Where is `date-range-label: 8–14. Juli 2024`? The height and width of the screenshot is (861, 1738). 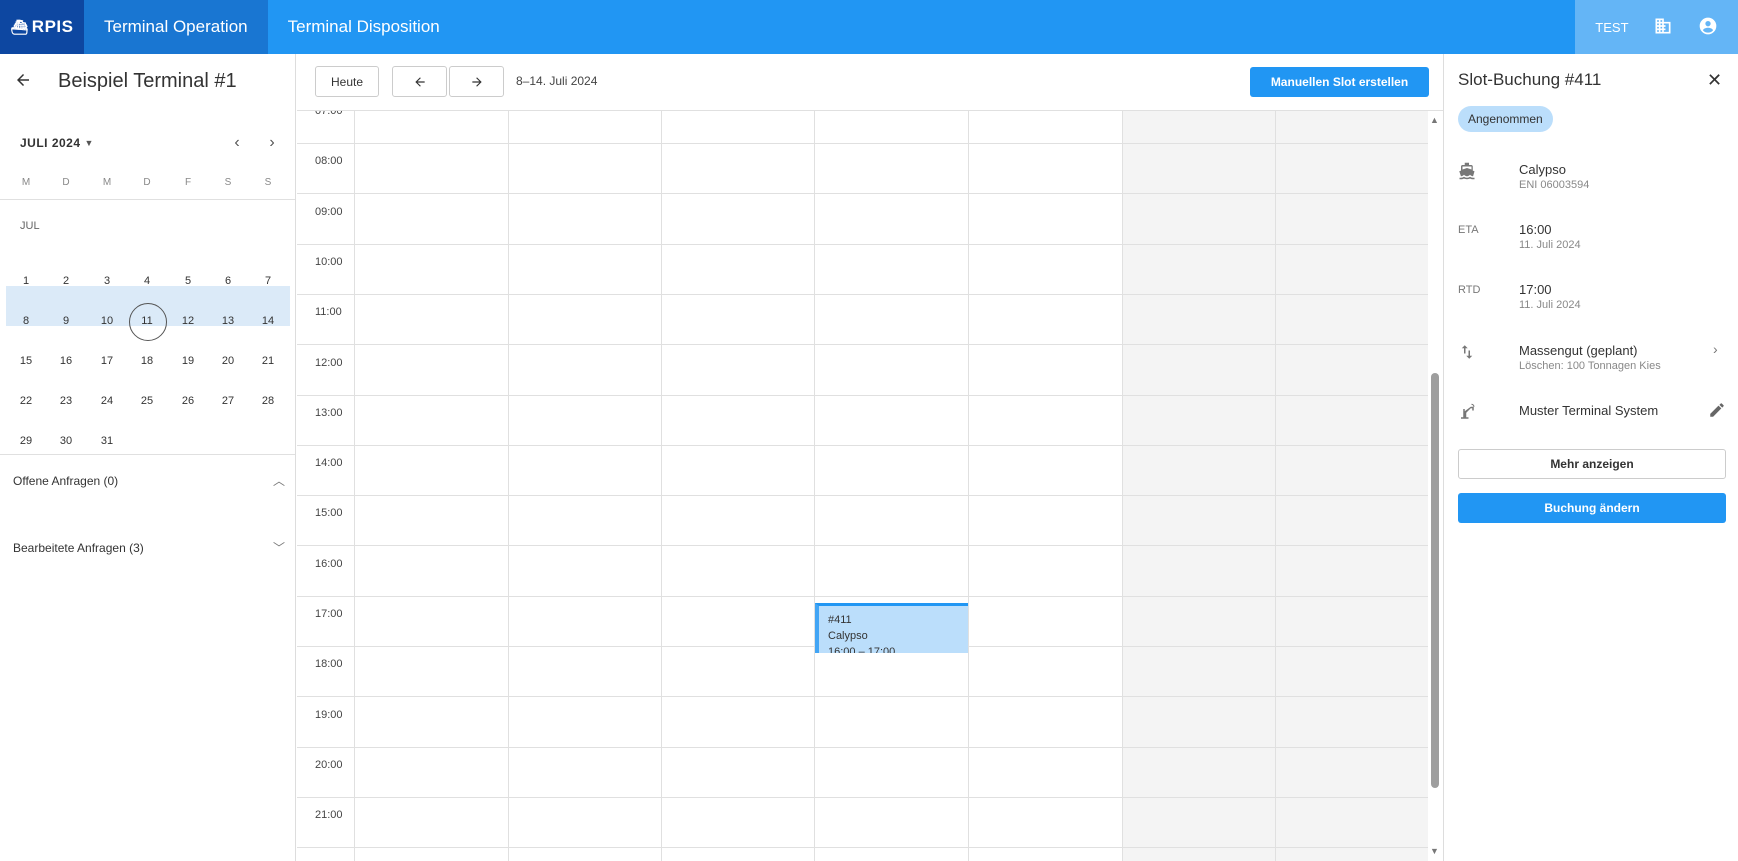 date-range-label: 8–14. Juli 2024 is located at coordinates (557, 81).